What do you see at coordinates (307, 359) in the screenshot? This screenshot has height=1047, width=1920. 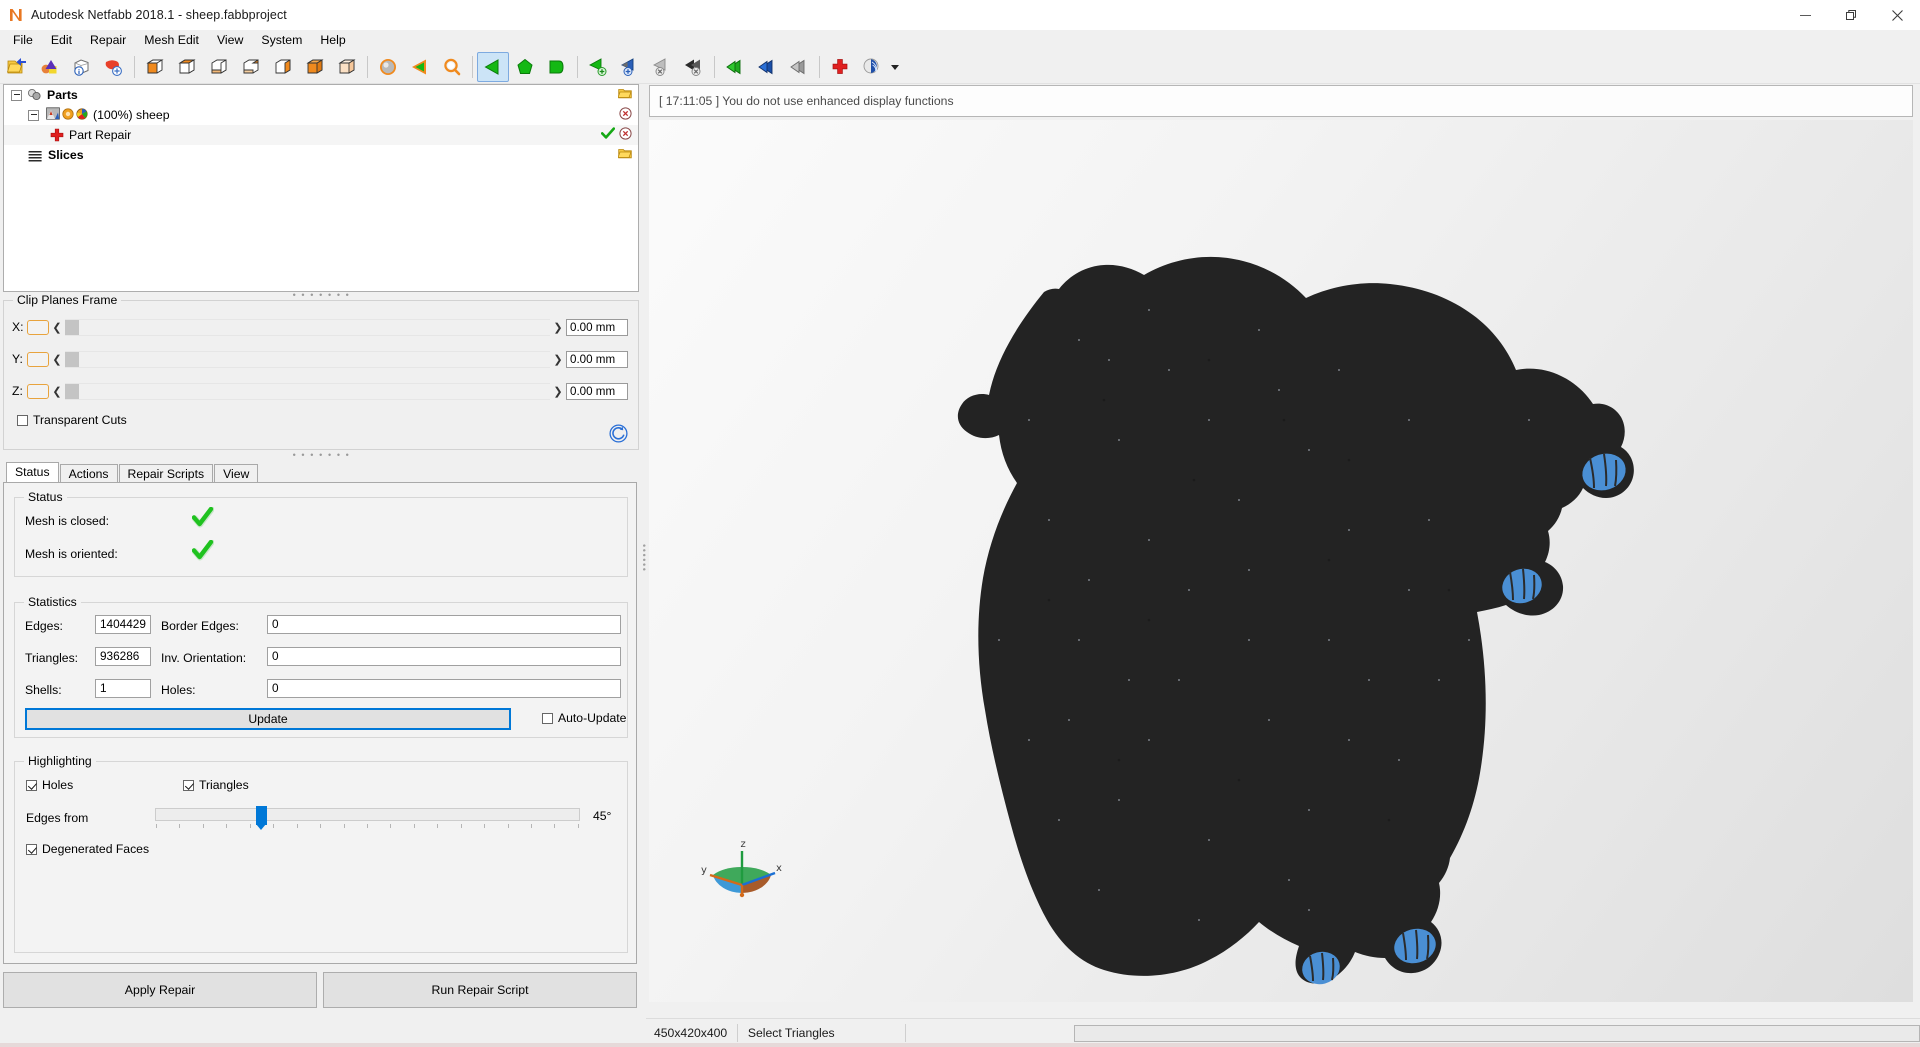 I see `clip-slider-y` at bounding box center [307, 359].